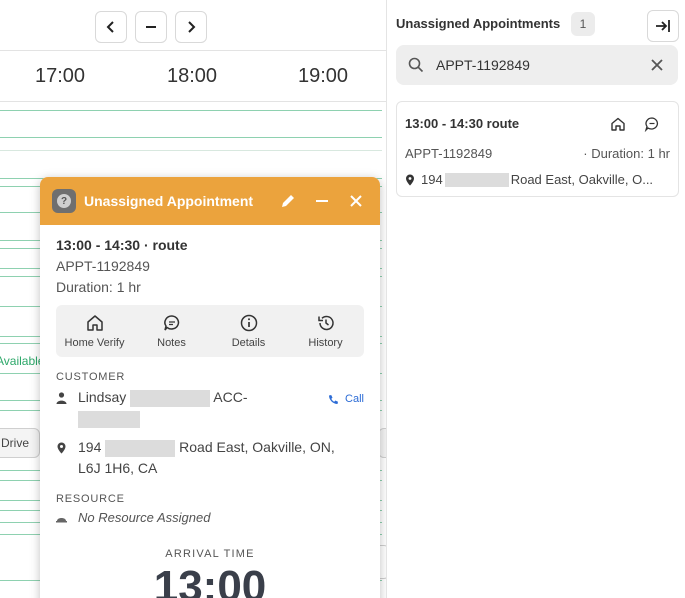  I want to click on popup-title: Unassigned Appointment, so click(169, 201).